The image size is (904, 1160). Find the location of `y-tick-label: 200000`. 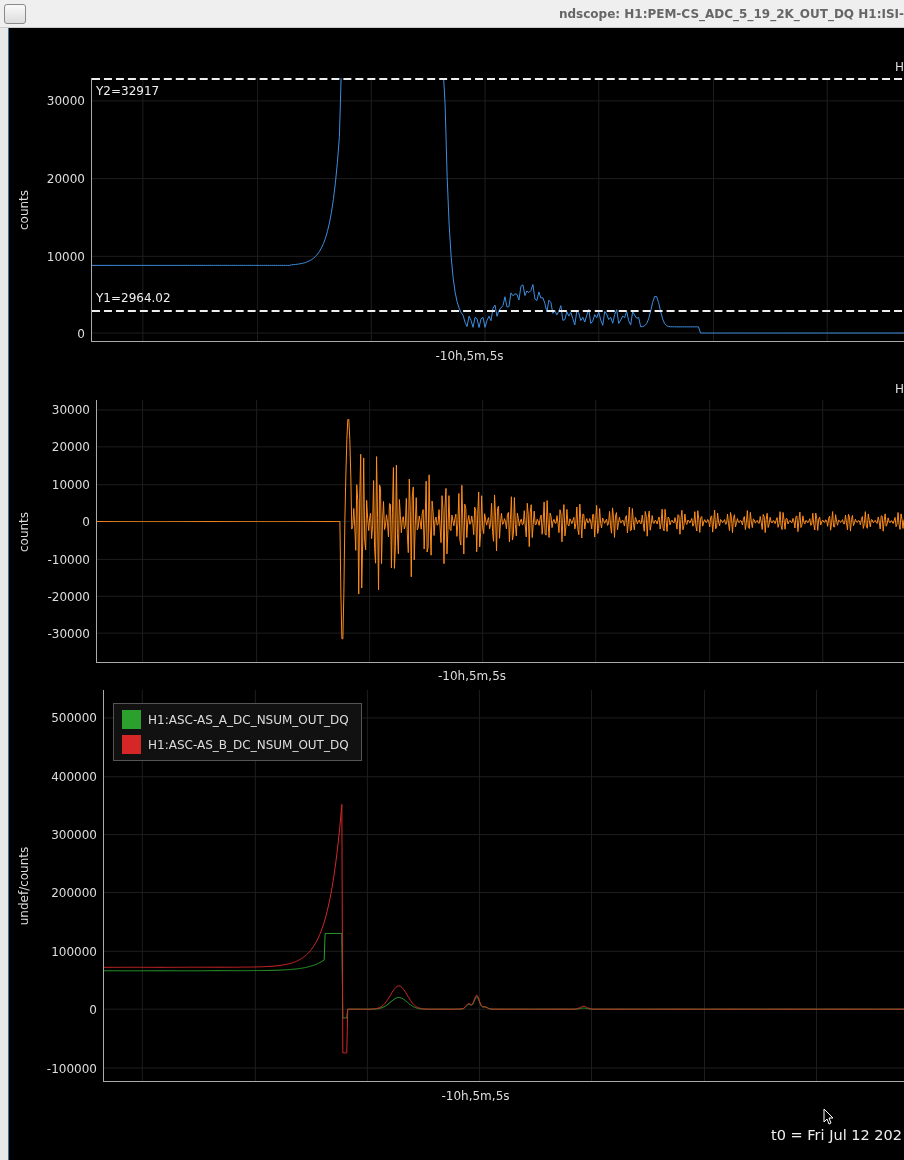

y-tick-label: 200000 is located at coordinates (74, 893).